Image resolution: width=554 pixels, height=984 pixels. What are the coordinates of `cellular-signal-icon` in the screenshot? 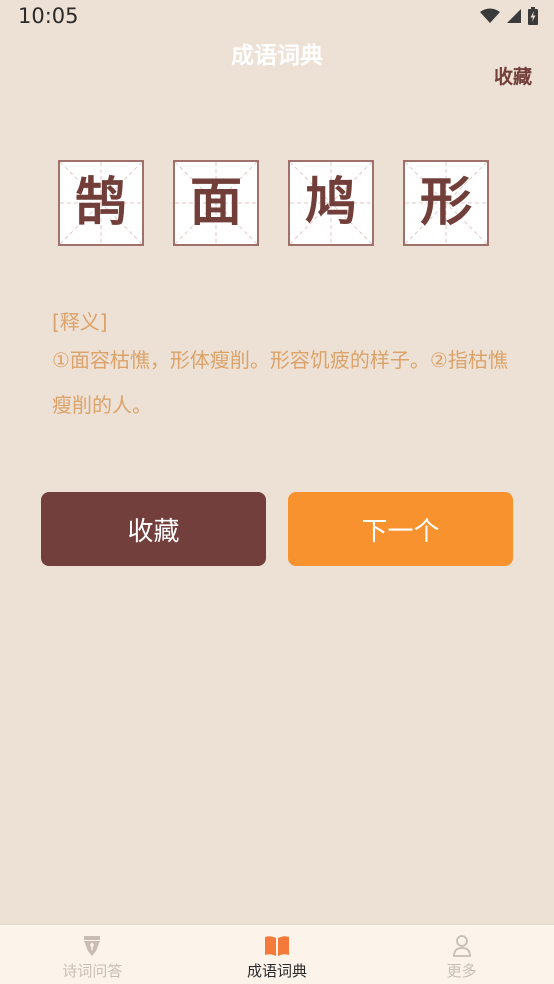 It's located at (514, 16).